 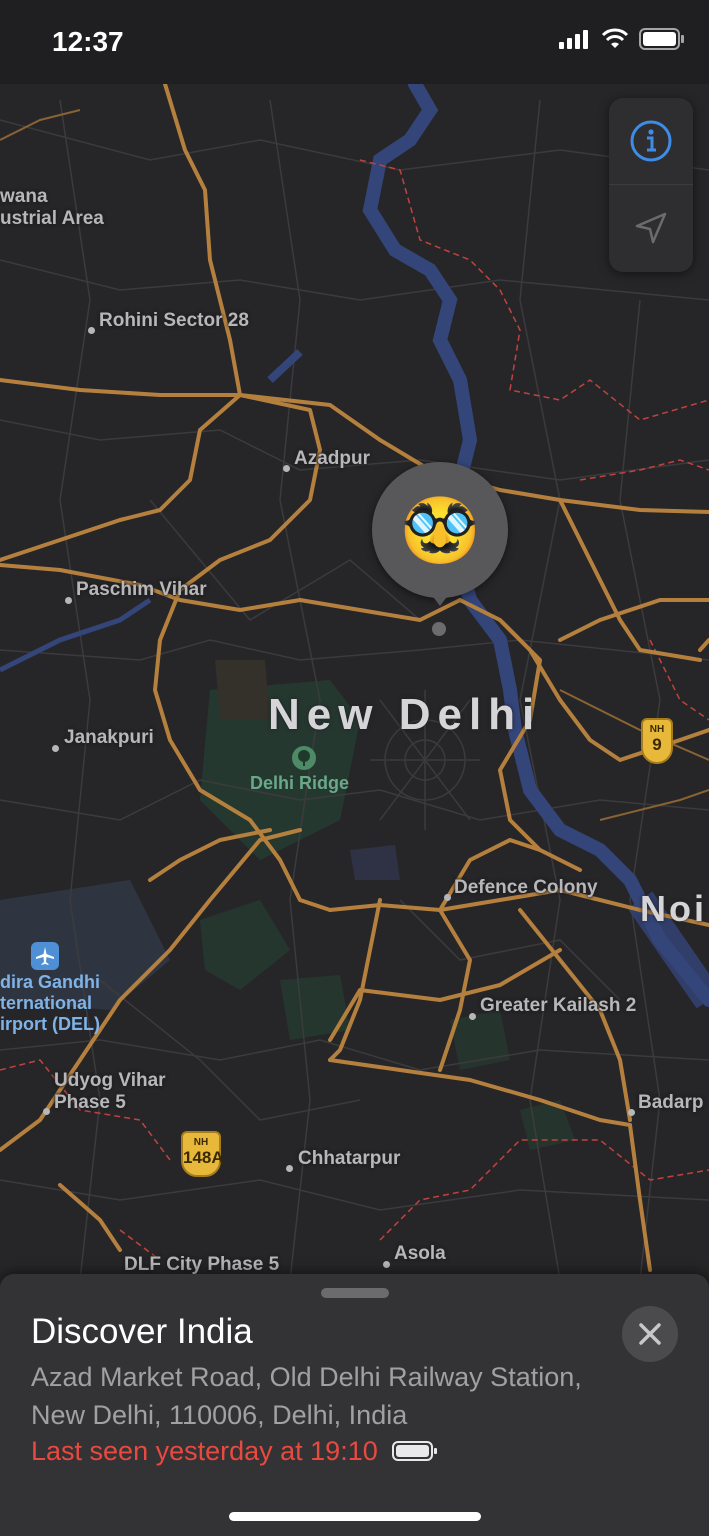 What do you see at coordinates (52, 207) in the screenshot?
I see `place-label: wana ustrial Area` at bounding box center [52, 207].